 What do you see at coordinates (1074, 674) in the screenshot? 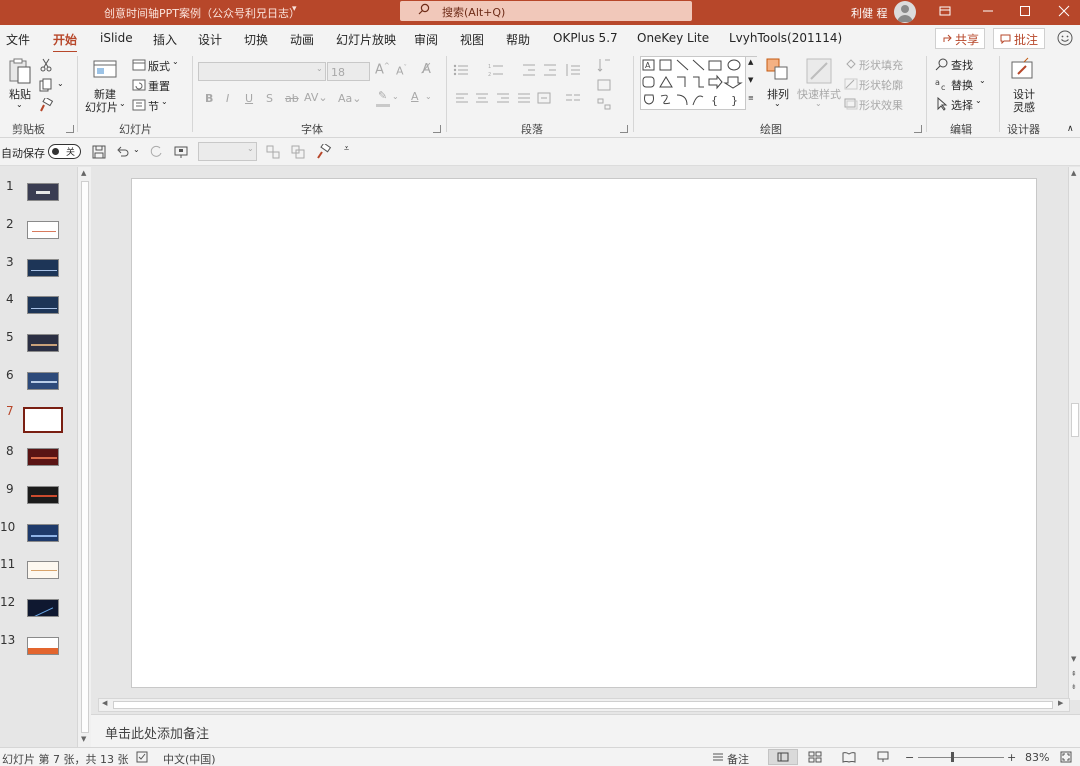
I see `previous-slide-icon: ⇞` at bounding box center [1074, 674].